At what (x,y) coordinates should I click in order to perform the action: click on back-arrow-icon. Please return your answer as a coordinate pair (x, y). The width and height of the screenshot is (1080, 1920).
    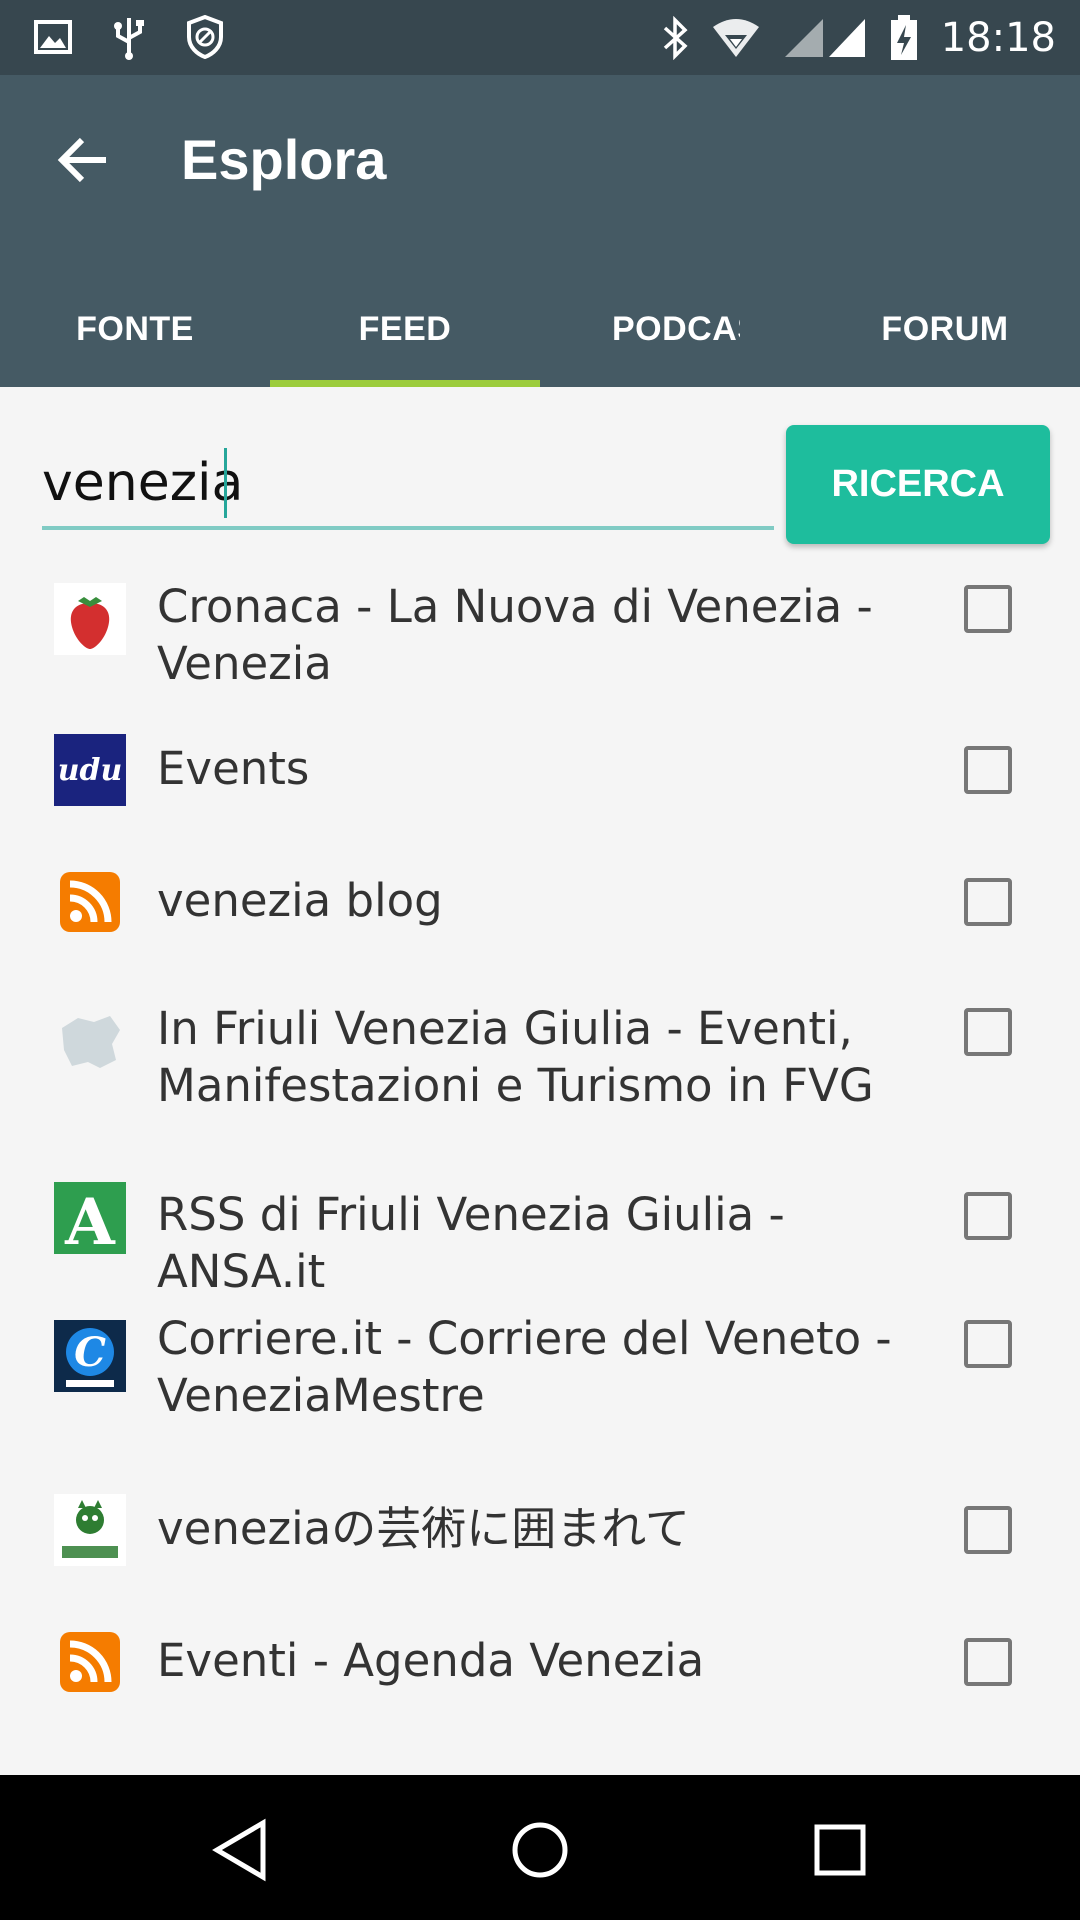
    Looking at the image, I should click on (84, 160).